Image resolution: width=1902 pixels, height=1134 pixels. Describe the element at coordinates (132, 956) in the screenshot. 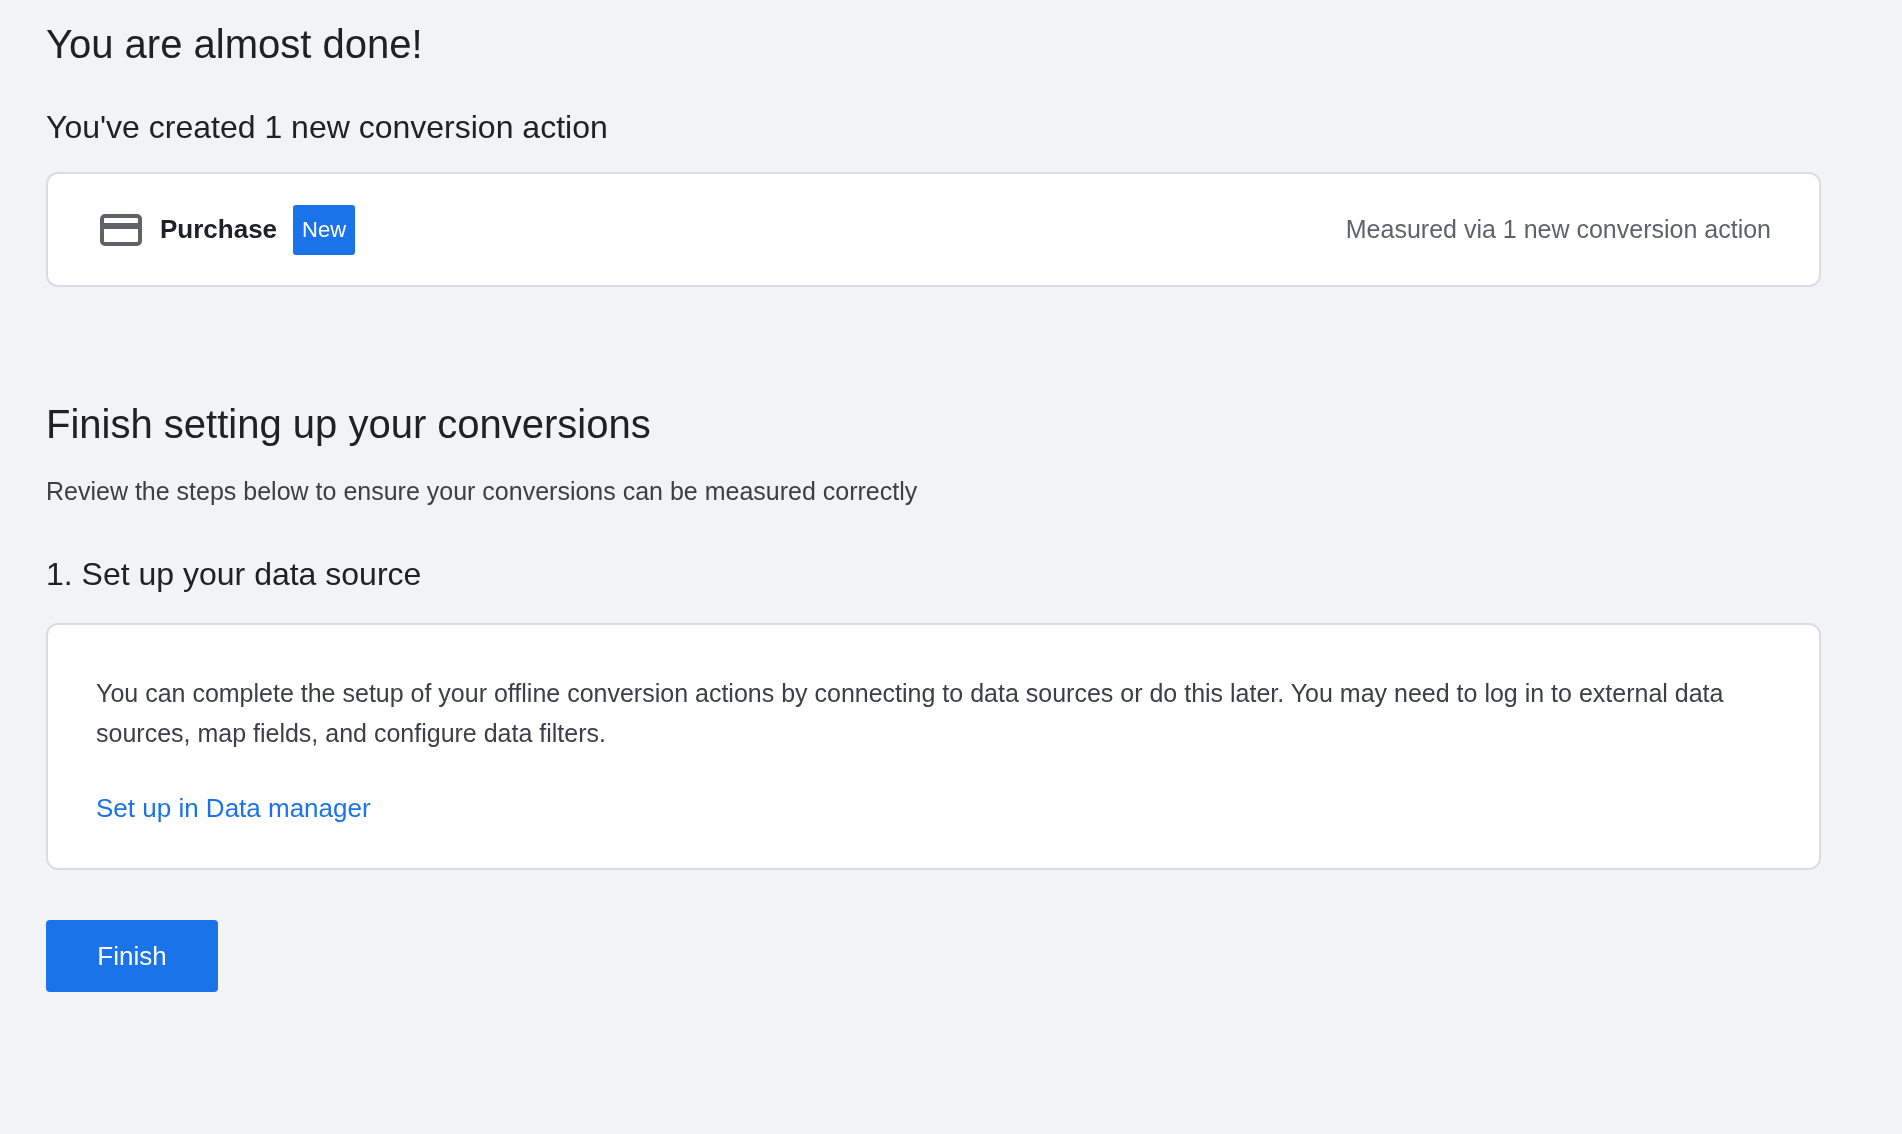

I see `finish-button: Finish` at that location.